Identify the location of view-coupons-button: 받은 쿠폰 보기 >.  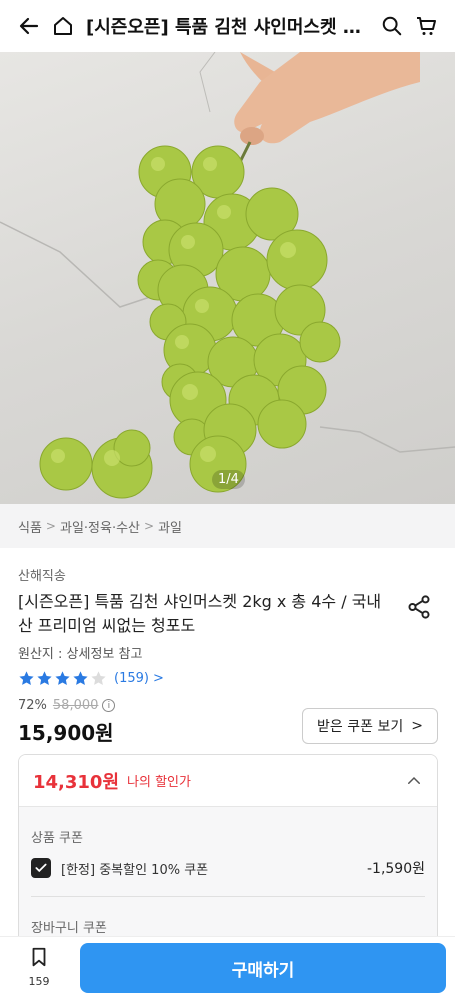
(370, 726).